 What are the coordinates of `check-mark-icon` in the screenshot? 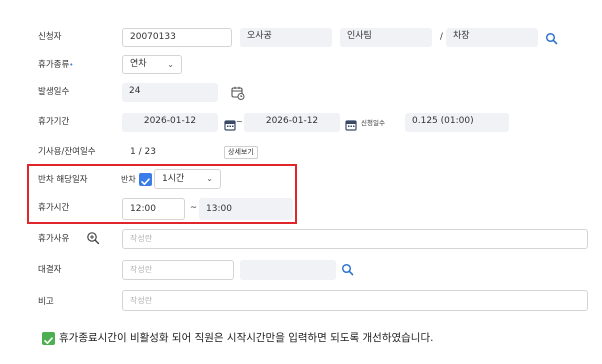 It's located at (48, 338).